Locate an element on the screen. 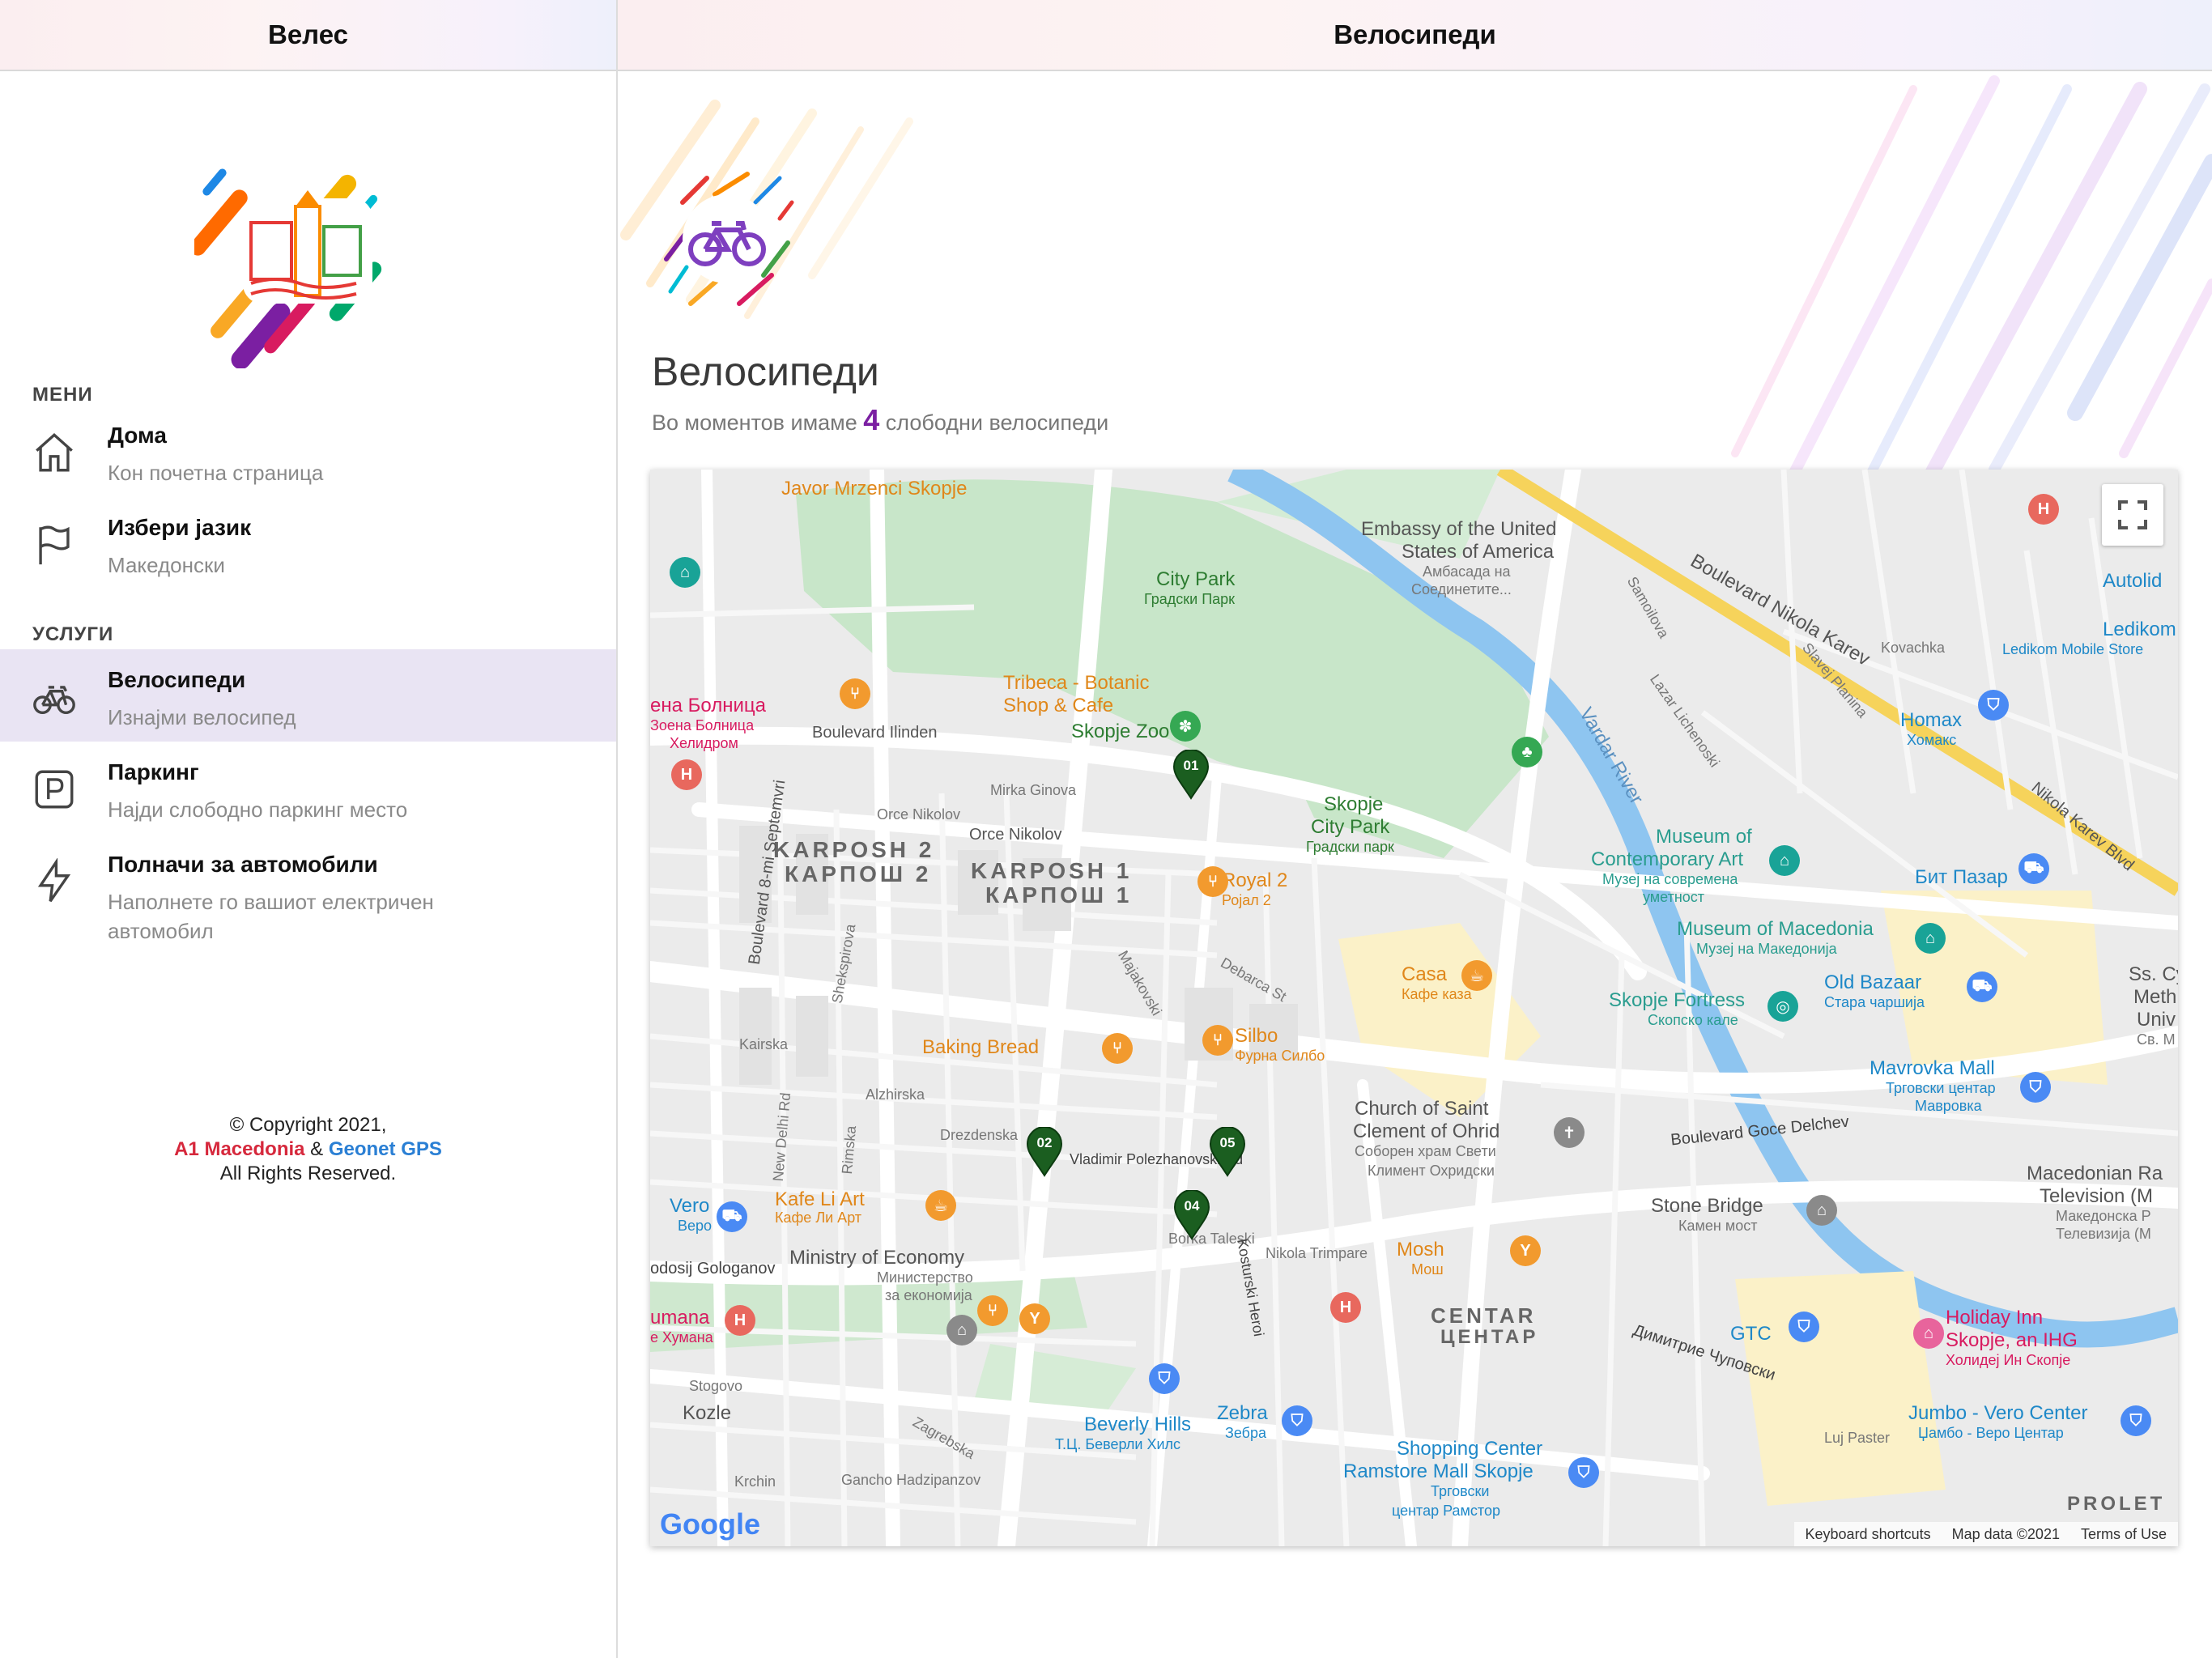 This screenshot has width=2212, height=1658. home-icon is located at coordinates (55, 452).